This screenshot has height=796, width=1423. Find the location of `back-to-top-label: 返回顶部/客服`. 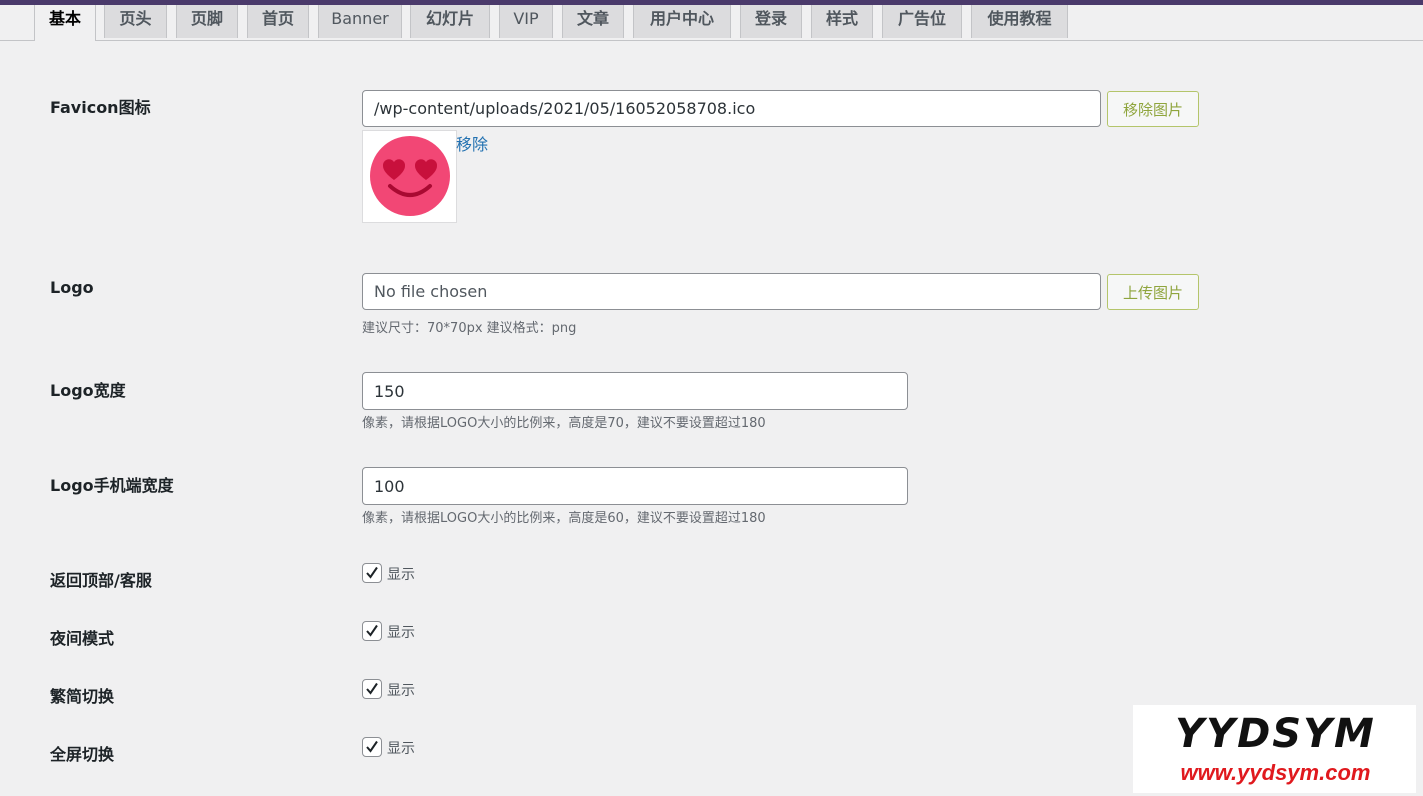

back-to-top-label: 返回顶部/客服 is located at coordinates (101, 580).